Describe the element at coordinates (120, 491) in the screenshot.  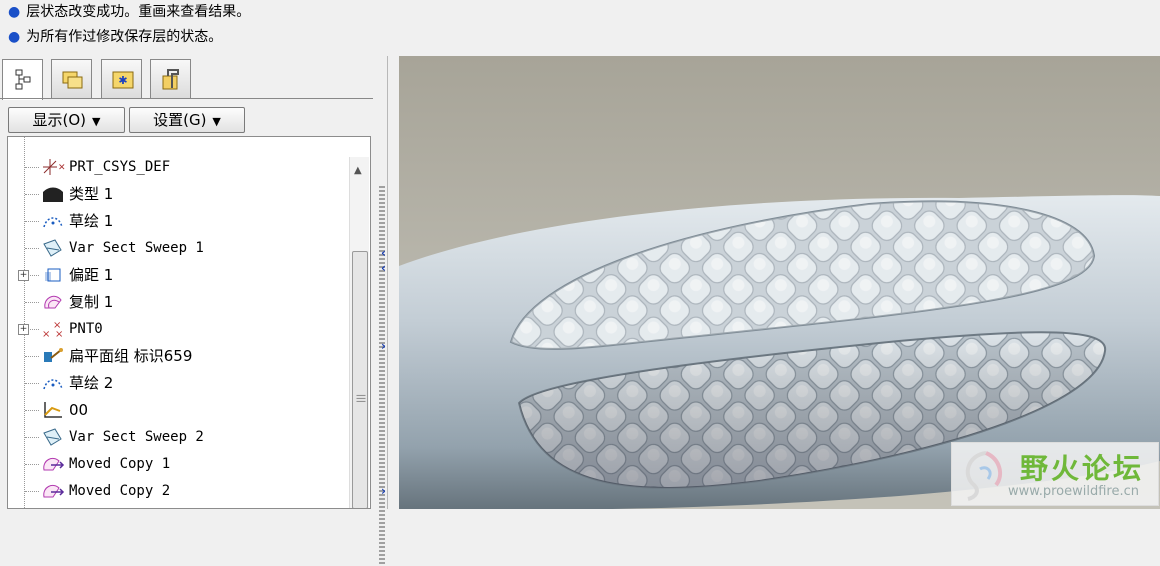
I see `tree-item-label: Moved Copy 2` at that location.